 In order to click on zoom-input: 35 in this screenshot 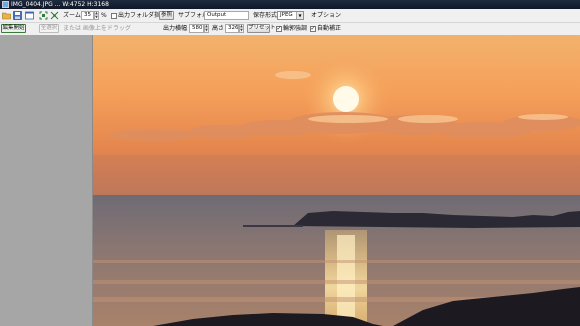, I will do `click(87, 15)`.